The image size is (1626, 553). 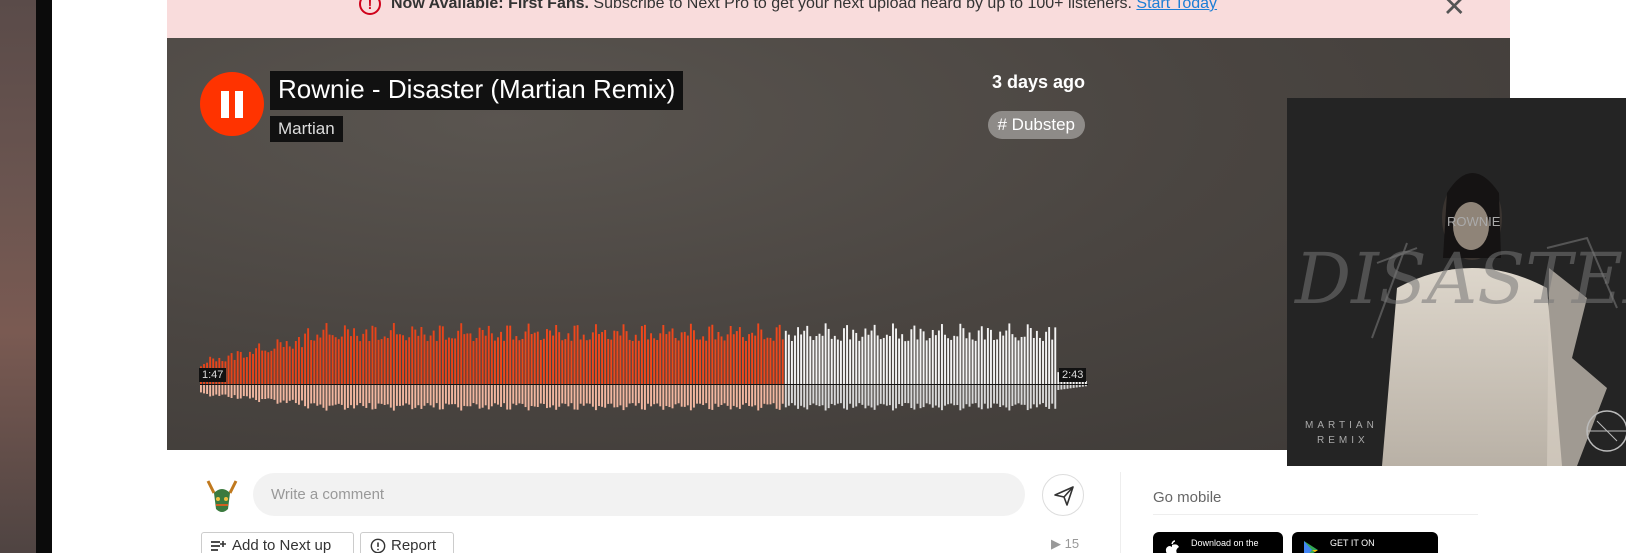 I want to click on pause-button, so click(x=232, y=104).